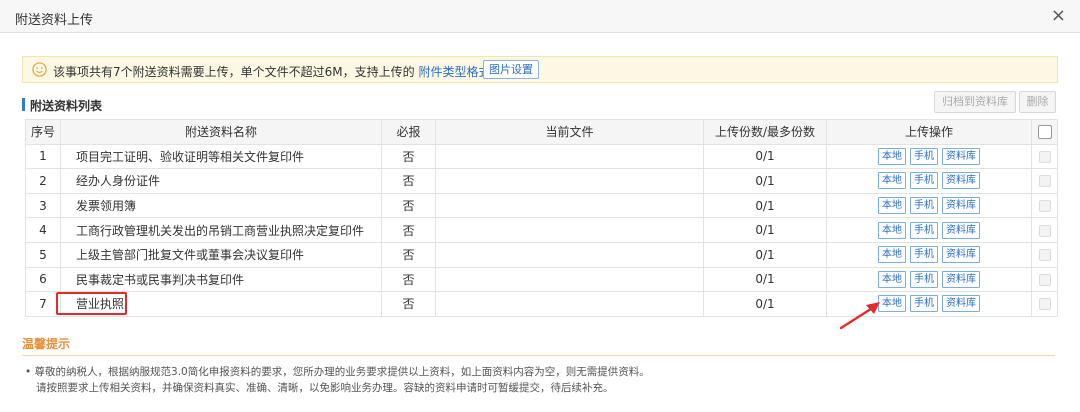  What do you see at coordinates (43, 132) in the screenshot?
I see `col-header-no: 序号` at bounding box center [43, 132].